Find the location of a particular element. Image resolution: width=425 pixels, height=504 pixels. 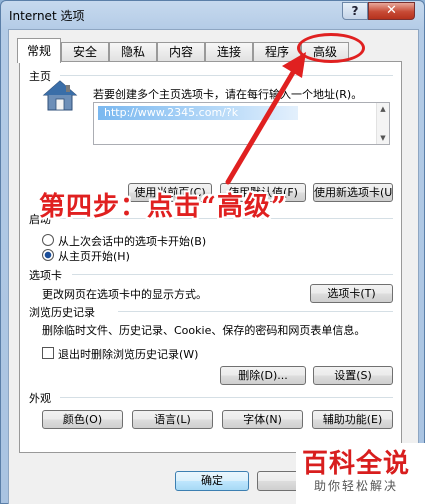

tabs-button: 选项卡(T) is located at coordinates (351, 293).